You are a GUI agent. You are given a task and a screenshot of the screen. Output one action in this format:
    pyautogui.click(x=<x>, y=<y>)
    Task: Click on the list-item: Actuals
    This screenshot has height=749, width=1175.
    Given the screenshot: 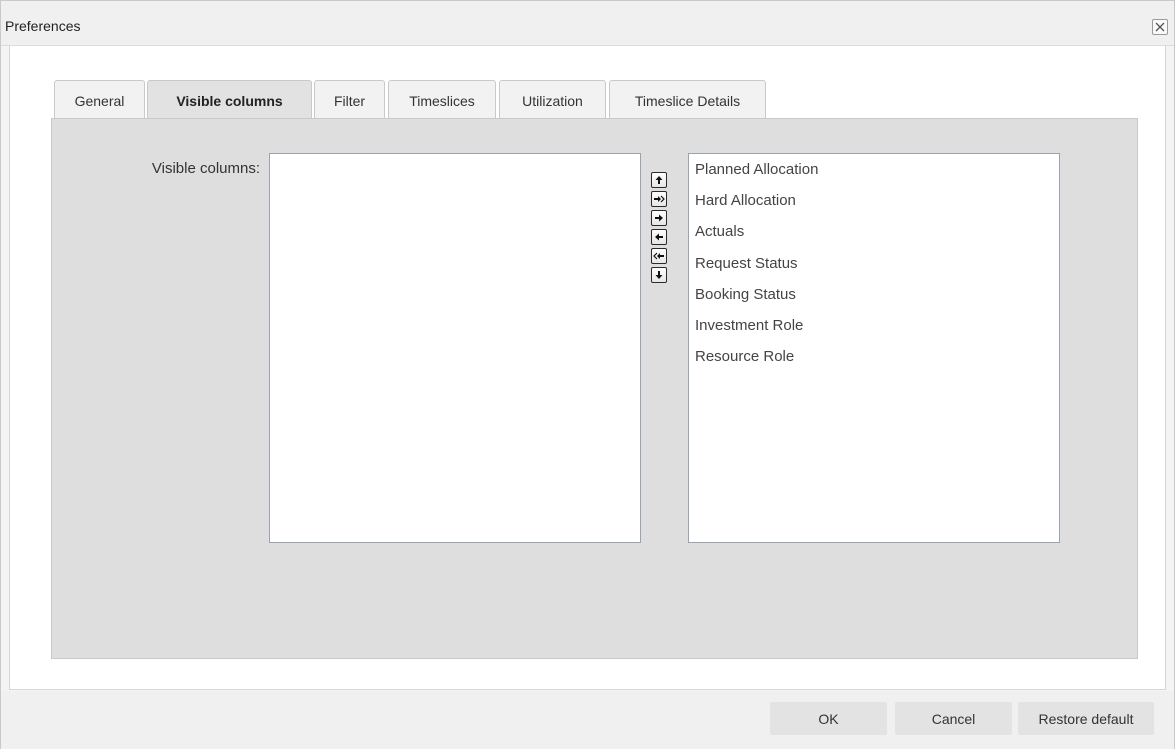 What is the action you would take?
    pyautogui.click(x=877, y=235)
    